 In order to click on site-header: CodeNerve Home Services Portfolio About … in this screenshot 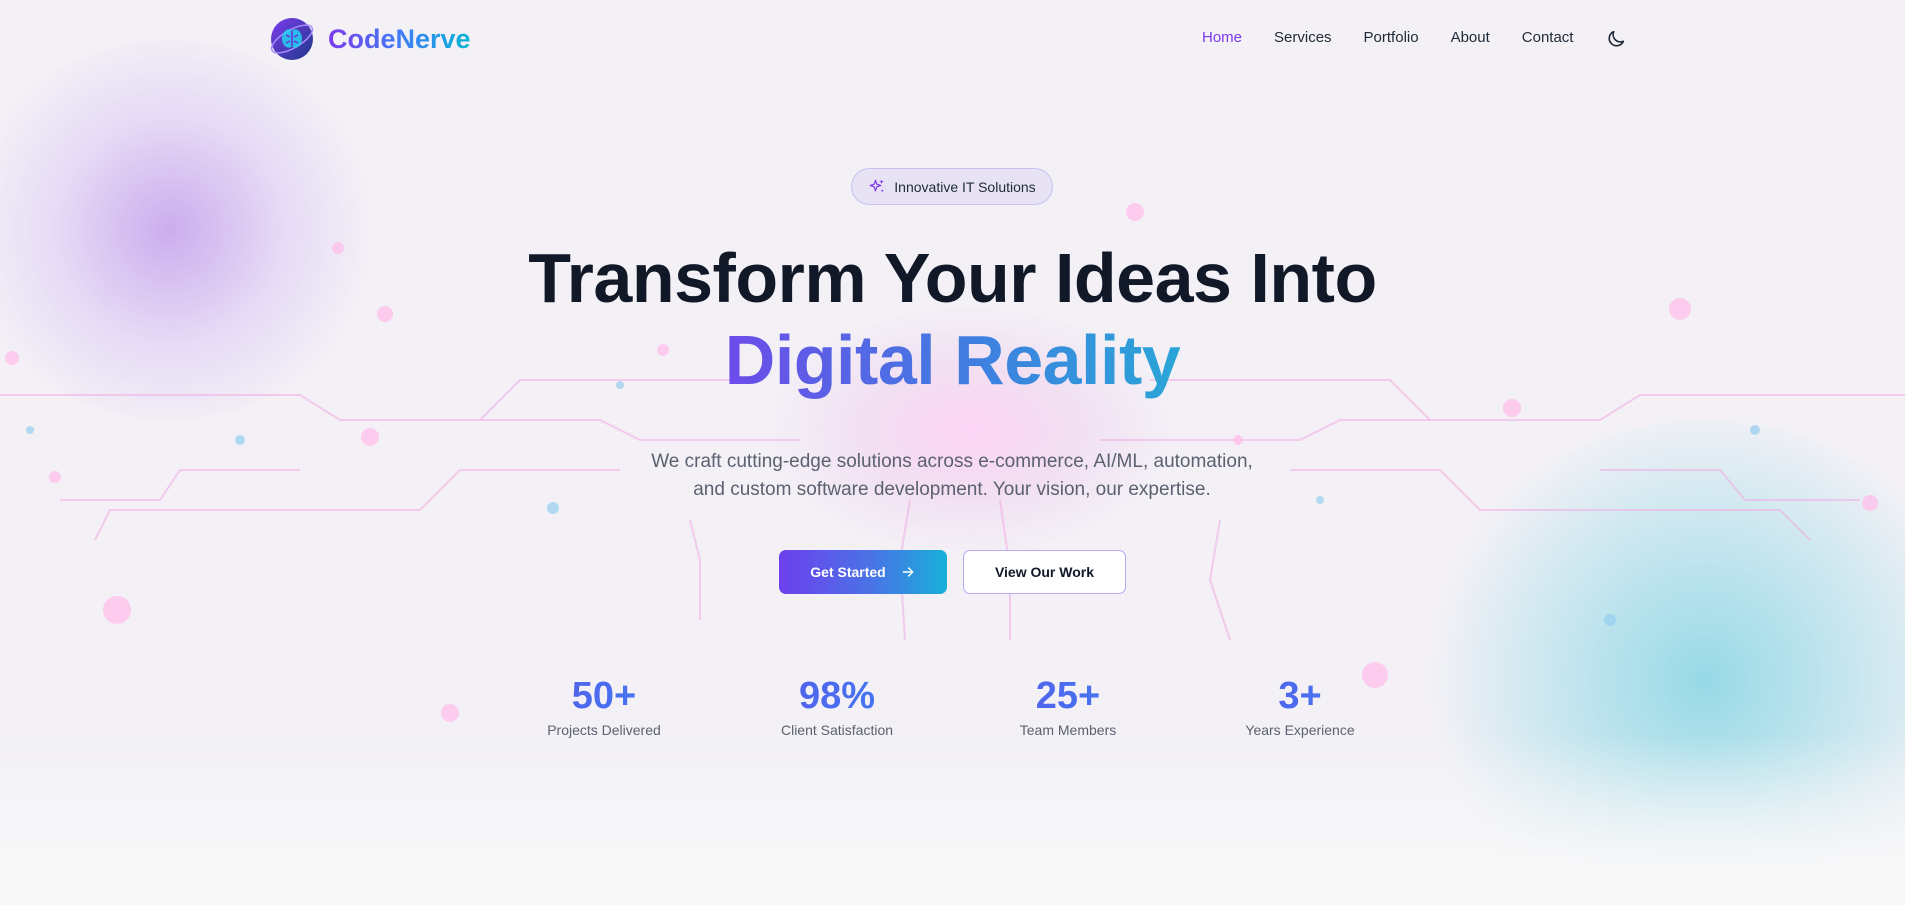, I will do `click(952, 39)`.